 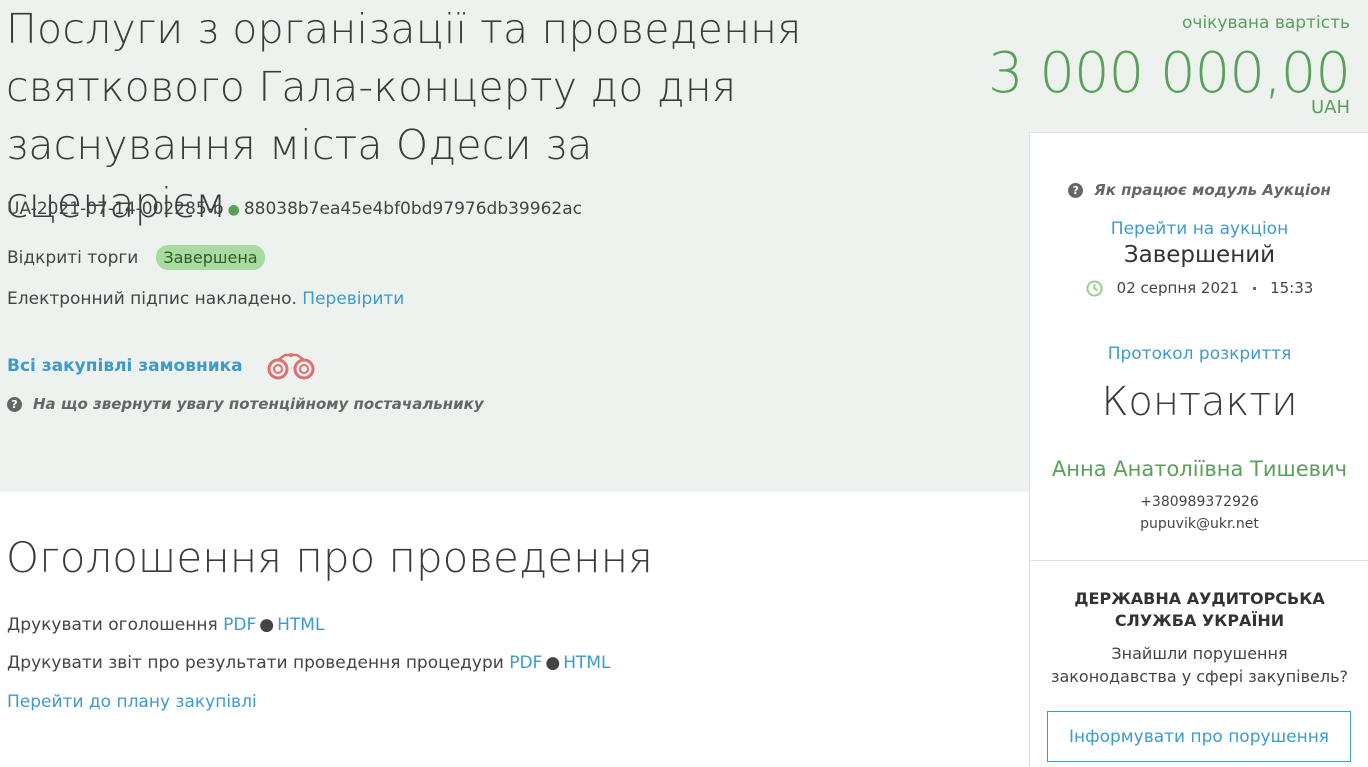 What do you see at coordinates (1199, 736) in the screenshot?
I see `report-violation-button: Інформувати про порушення` at bounding box center [1199, 736].